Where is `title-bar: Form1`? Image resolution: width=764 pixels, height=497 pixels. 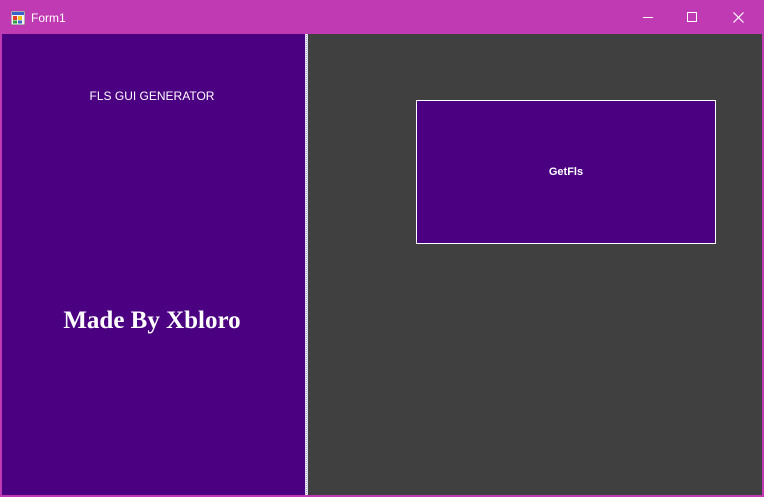
title-bar: Form1 is located at coordinates (382, 17).